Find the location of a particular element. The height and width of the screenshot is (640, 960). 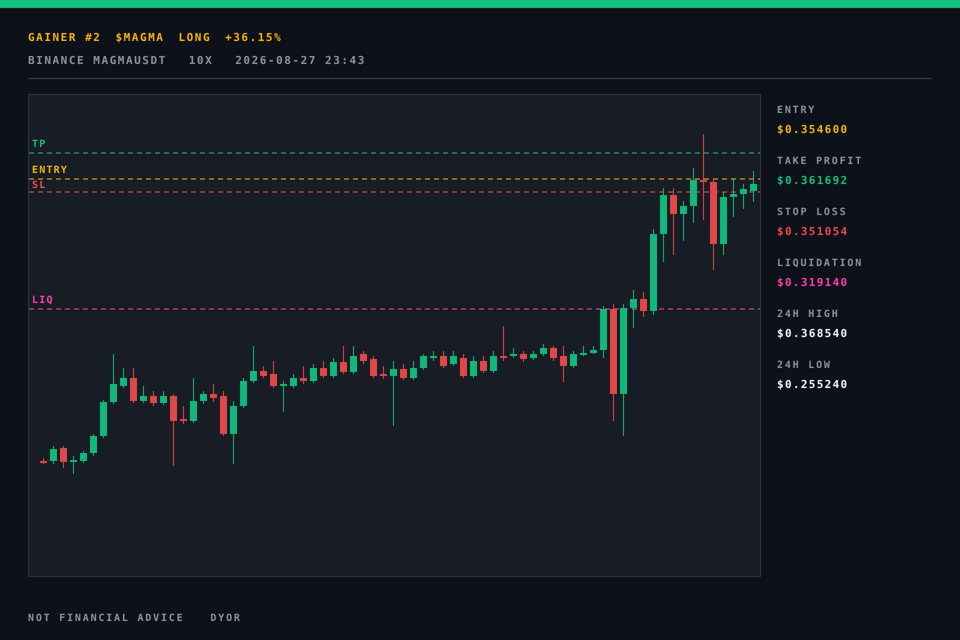

headline-text: $MAGMA is located at coordinates (139, 38).